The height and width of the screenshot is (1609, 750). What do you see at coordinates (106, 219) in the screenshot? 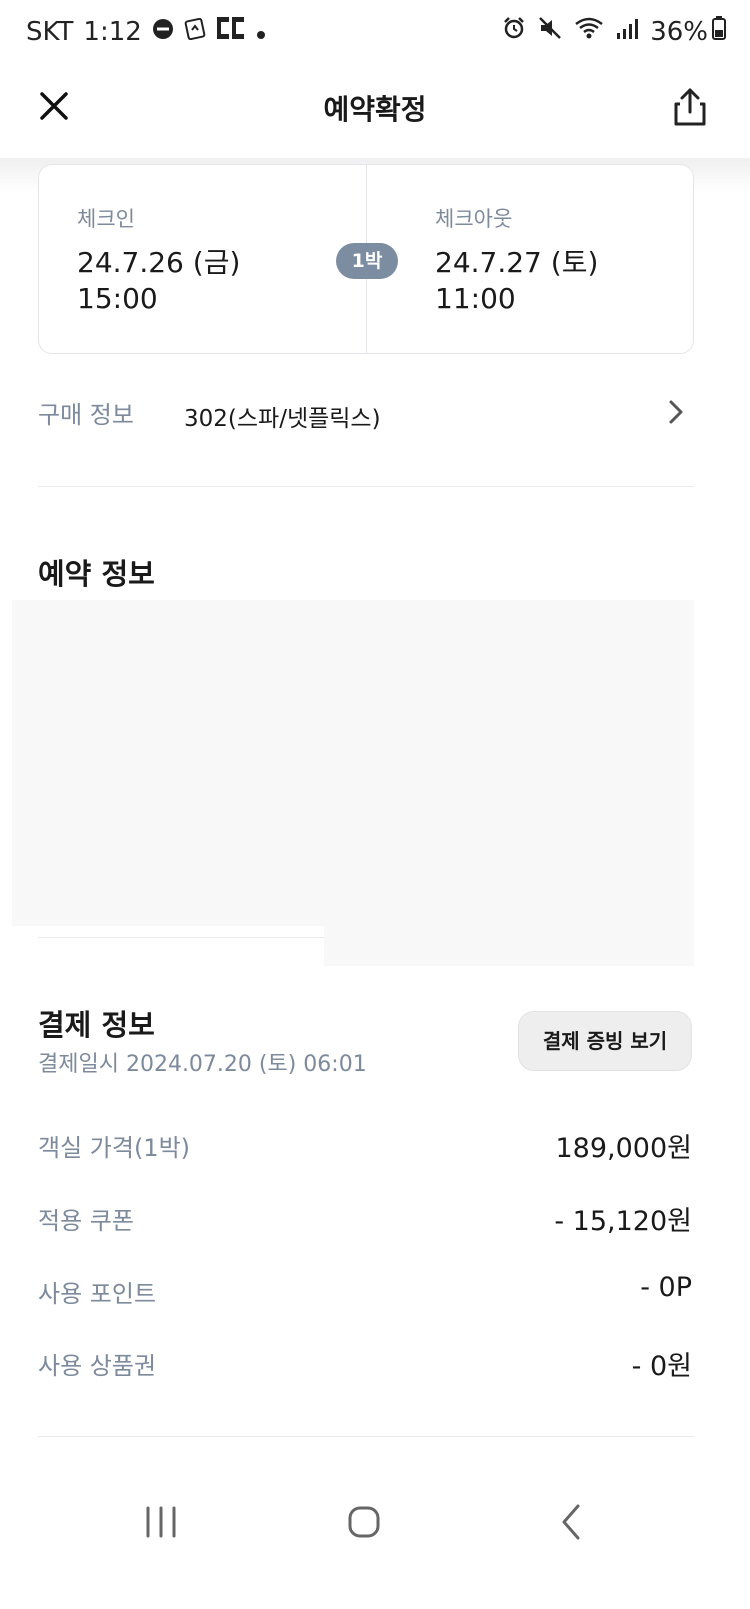
I see `checkin-label: 체크인` at bounding box center [106, 219].